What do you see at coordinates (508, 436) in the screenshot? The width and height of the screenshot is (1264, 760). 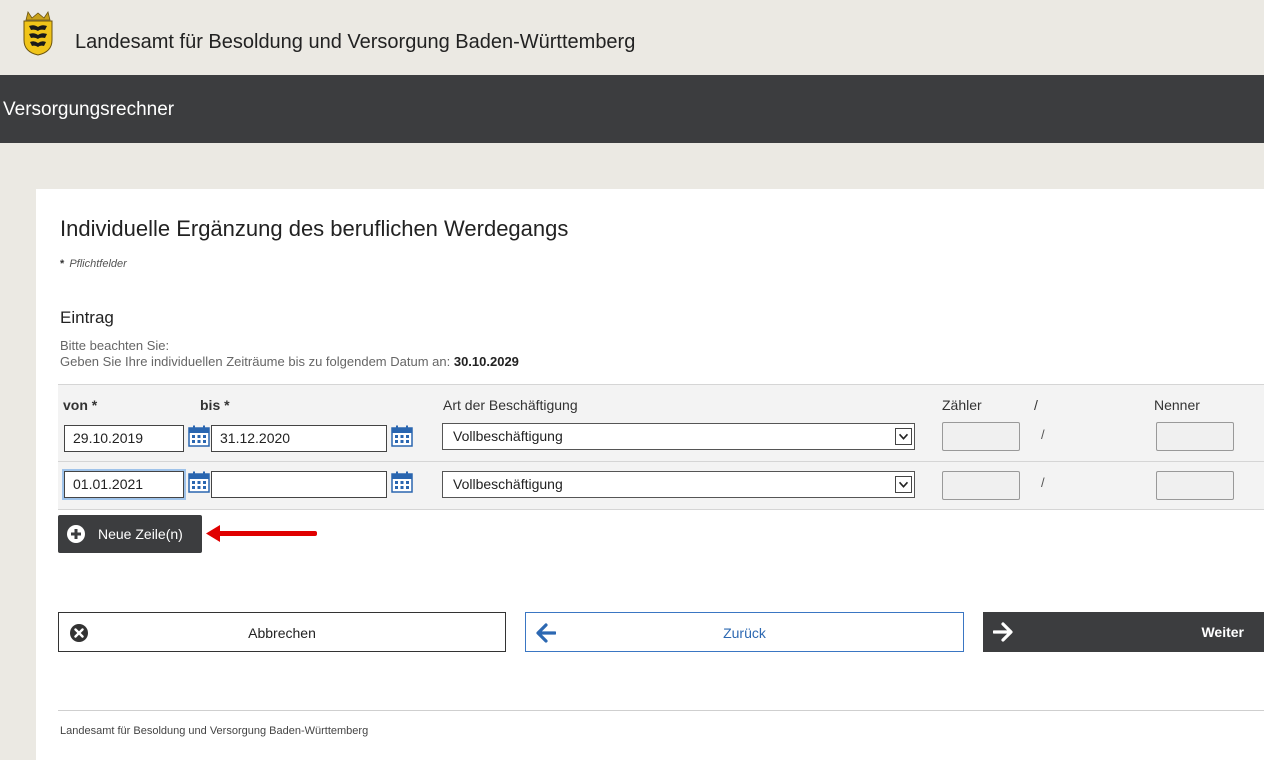 I see `row1-employment-type-value: Vollbeschäftigung` at bounding box center [508, 436].